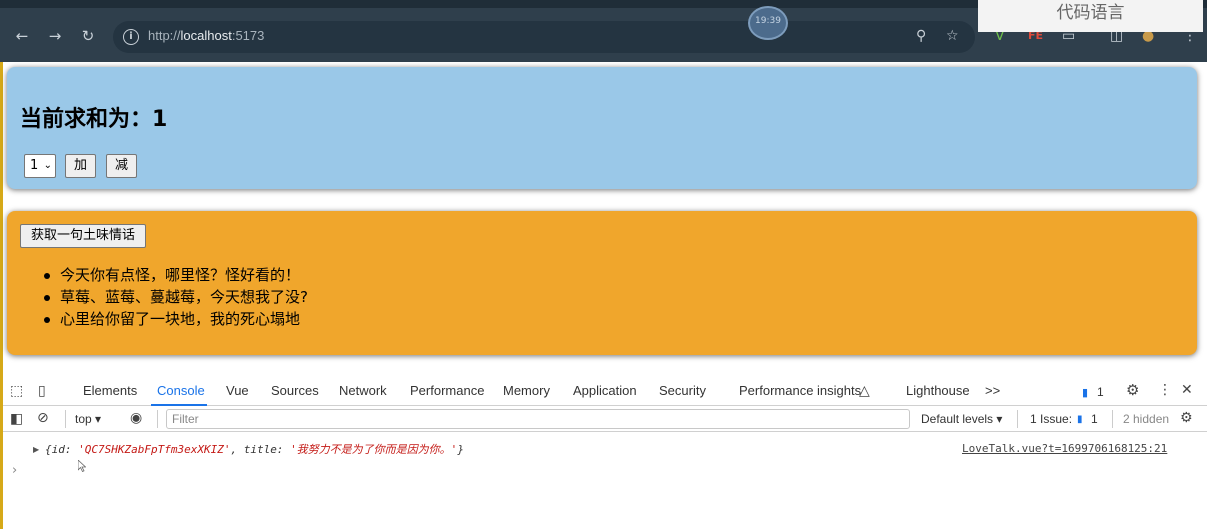 This screenshot has width=1207, height=529. What do you see at coordinates (921, 36) in the screenshot?
I see `zoom-icon: ⚲` at bounding box center [921, 36].